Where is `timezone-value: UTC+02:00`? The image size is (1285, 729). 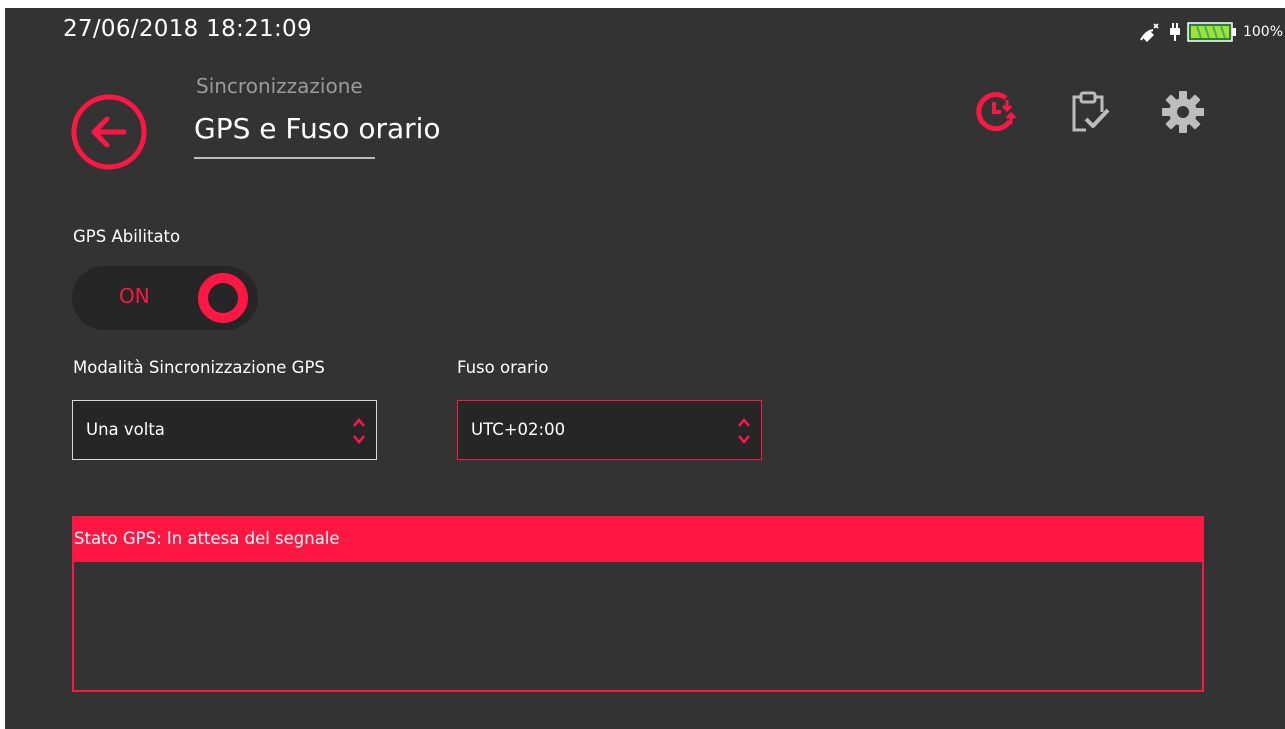 timezone-value: UTC+02:00 is located at coordinates (518, 429).